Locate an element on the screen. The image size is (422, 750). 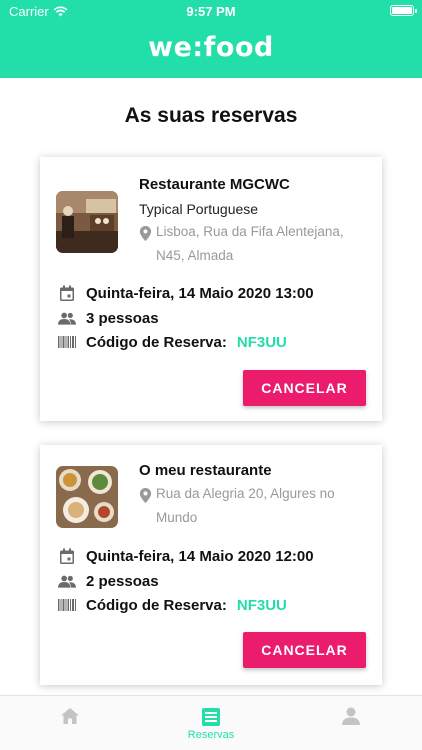
people-text: 3 pessoas is located at coordinates (122, 318).